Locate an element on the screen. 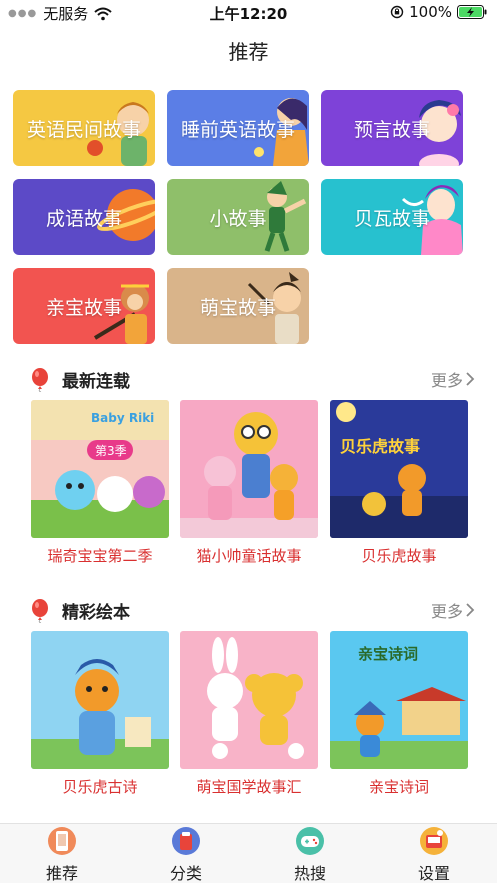 The width and height of the screenshot is (497, 883). category-label: 英语民间故事 is located at coordinates (83, 129).